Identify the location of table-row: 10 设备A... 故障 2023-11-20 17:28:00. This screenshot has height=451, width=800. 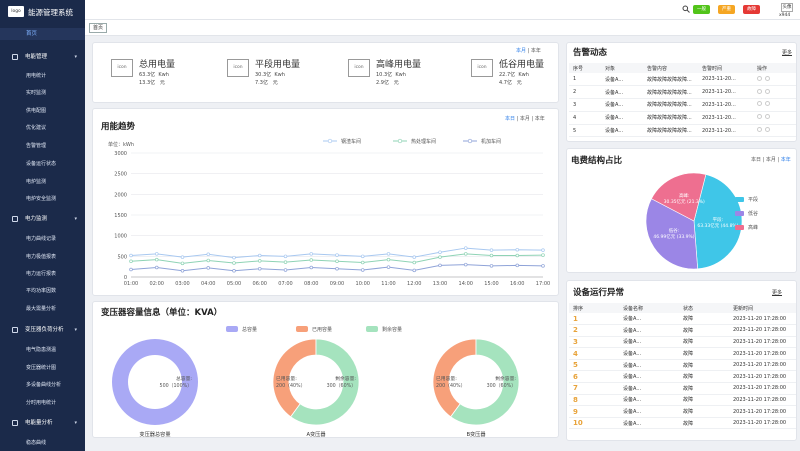
(682, 423).